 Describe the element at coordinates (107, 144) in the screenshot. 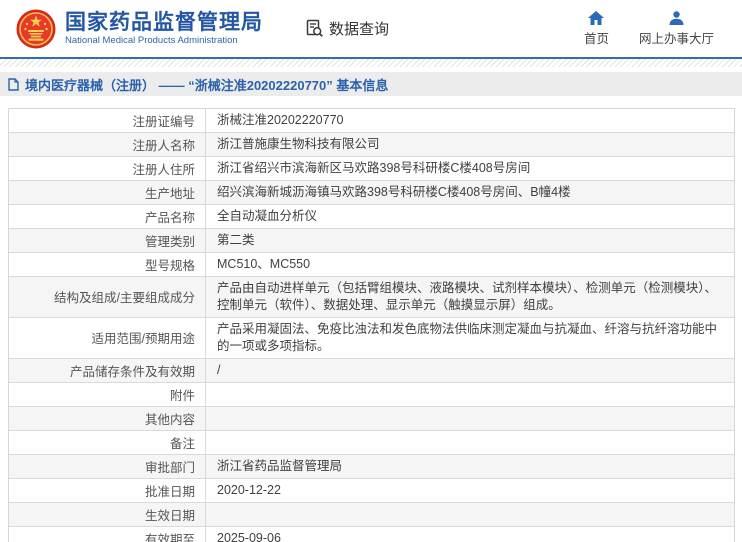

I see `row-label: 注册人名称` at that location.